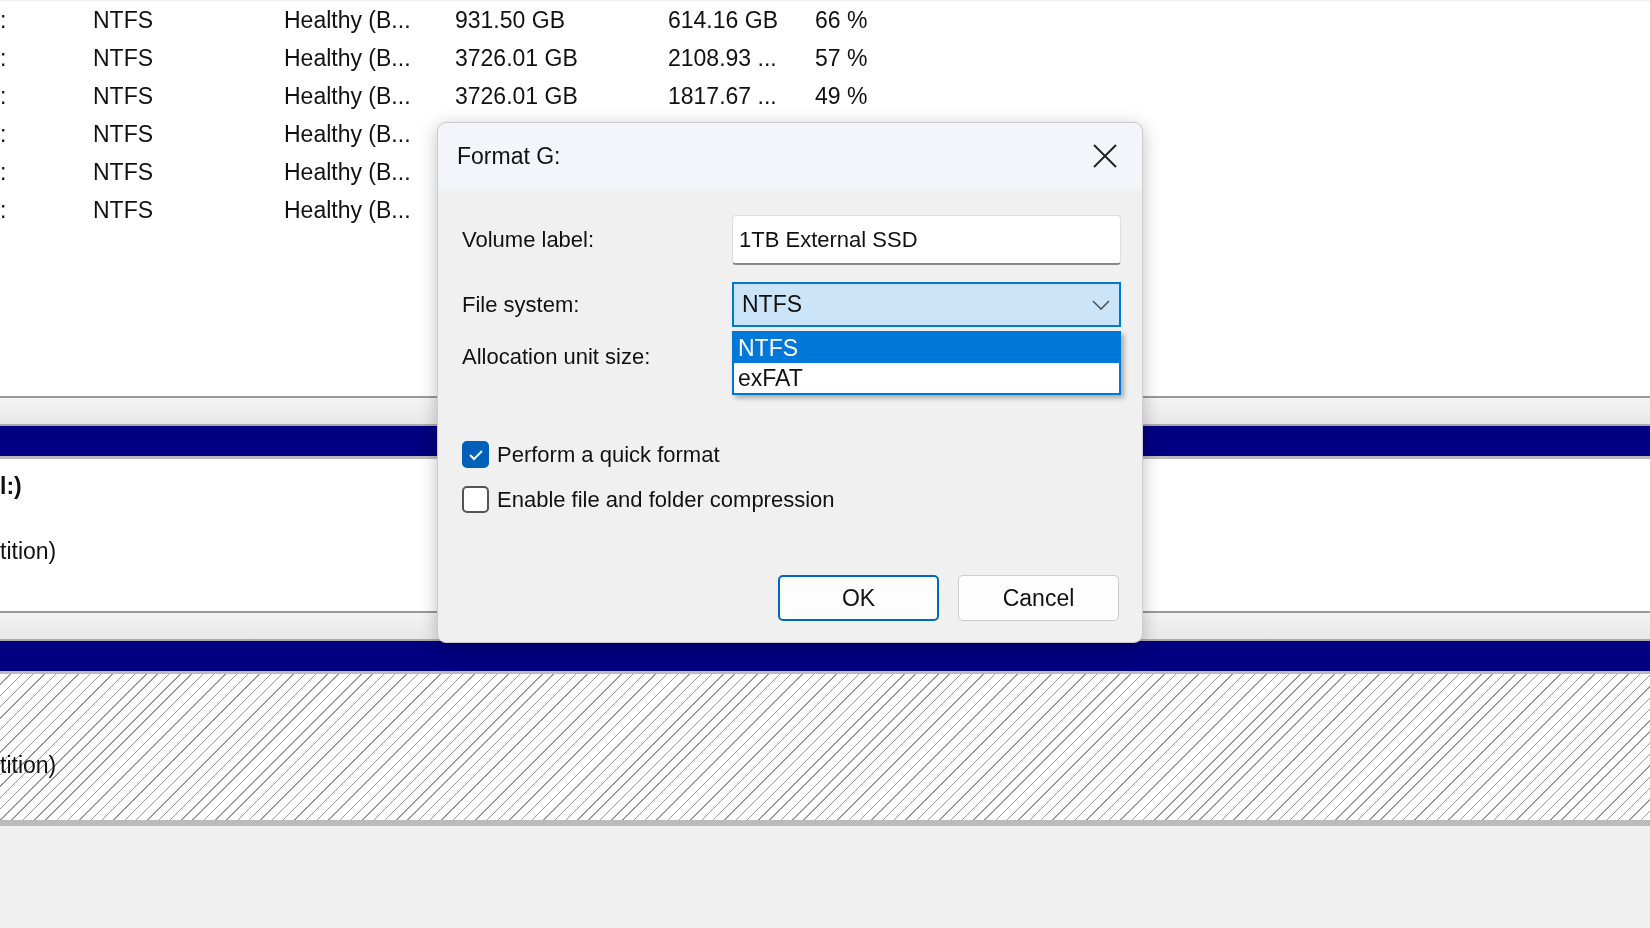  What do you see at coordinates (529, 240) in the screenshot?
I see `field-label: Volume label:` at bounding box center [529, 240].